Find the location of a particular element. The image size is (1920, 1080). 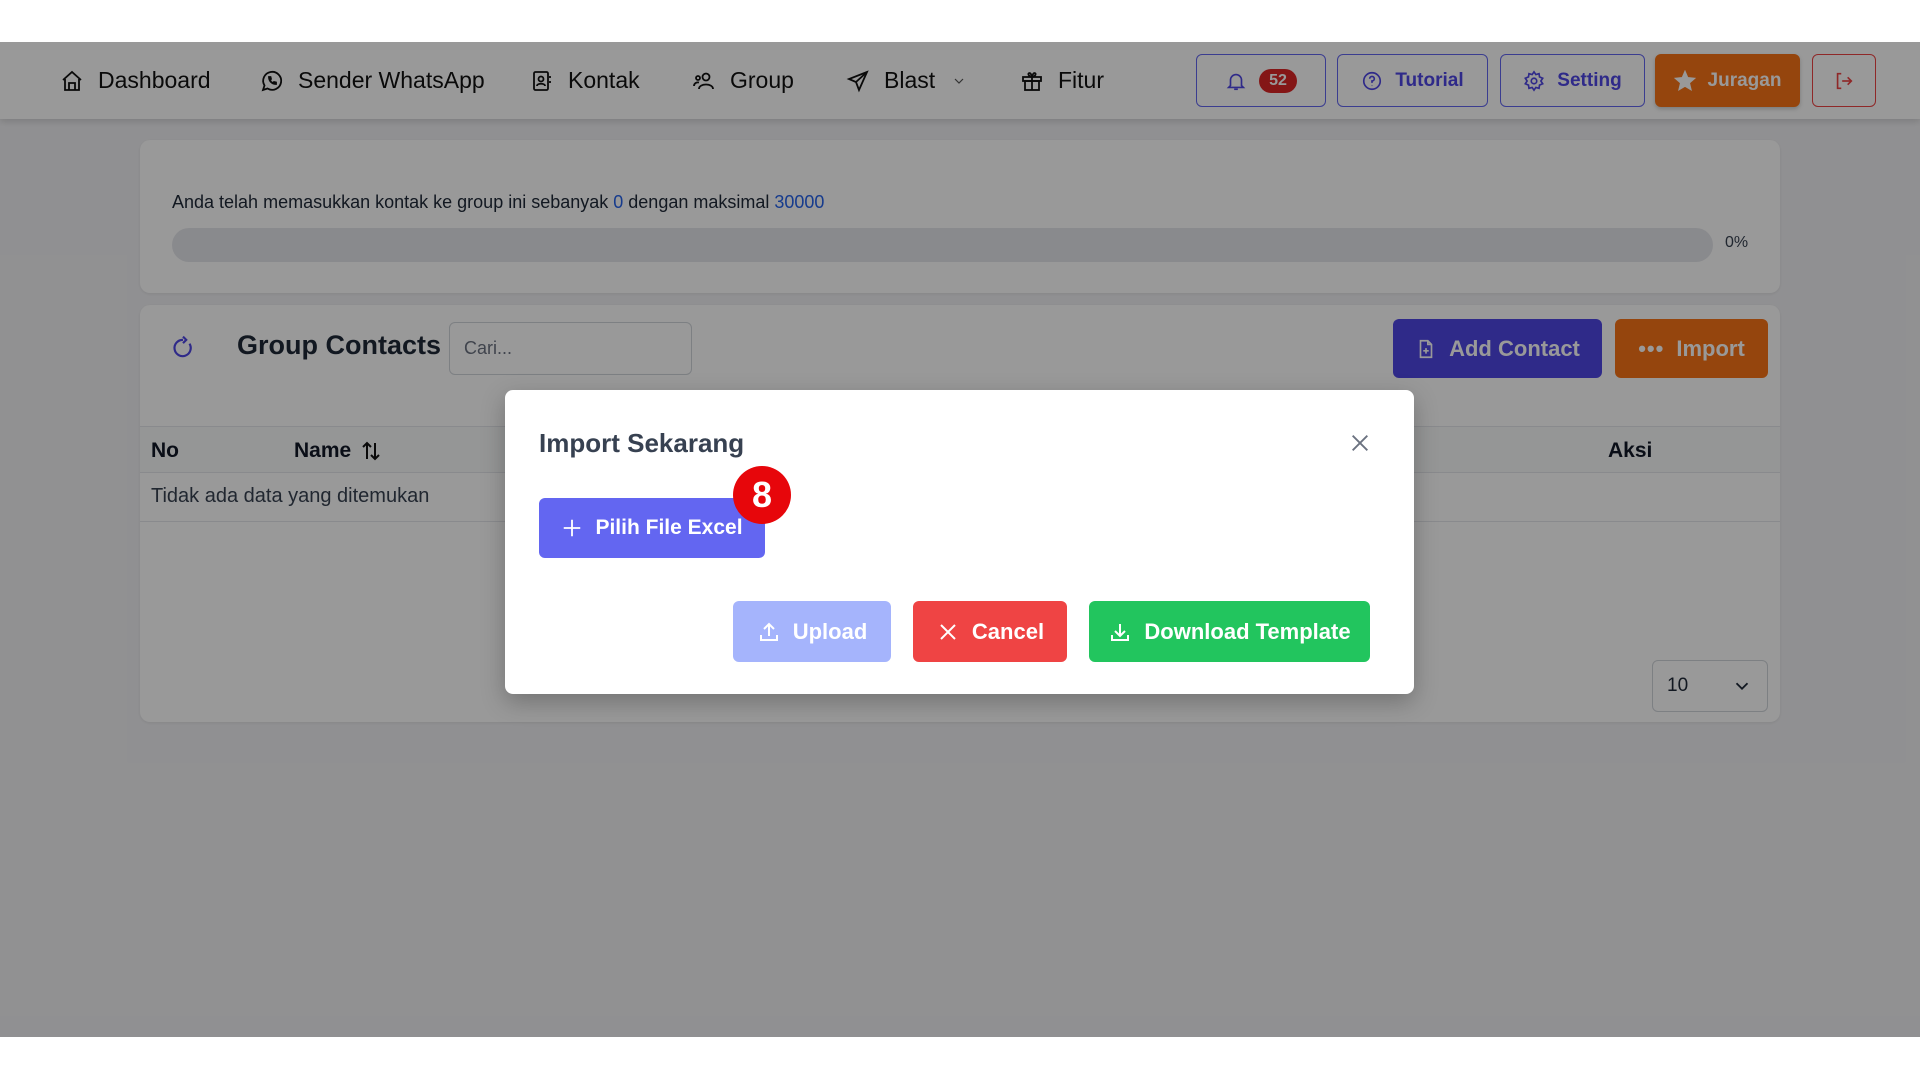

pick-excel-file-label: Pilih File Excel is located at coordinates (669, 527).